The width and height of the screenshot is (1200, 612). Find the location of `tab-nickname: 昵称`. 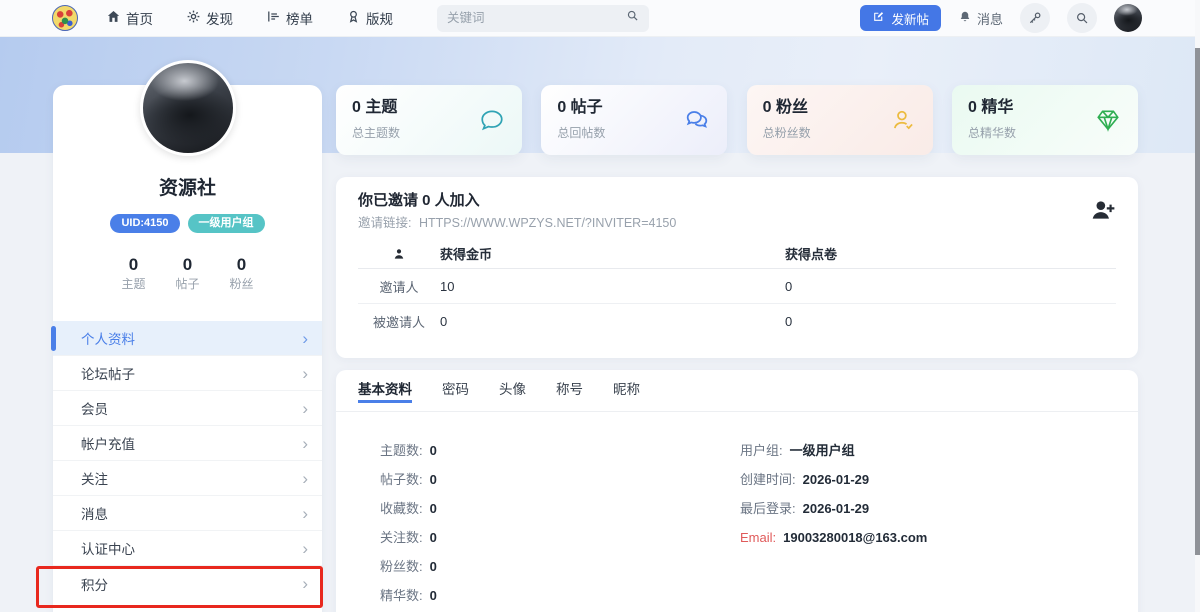

tab-nickname: 昵称 is located at coordinates (626, 390).